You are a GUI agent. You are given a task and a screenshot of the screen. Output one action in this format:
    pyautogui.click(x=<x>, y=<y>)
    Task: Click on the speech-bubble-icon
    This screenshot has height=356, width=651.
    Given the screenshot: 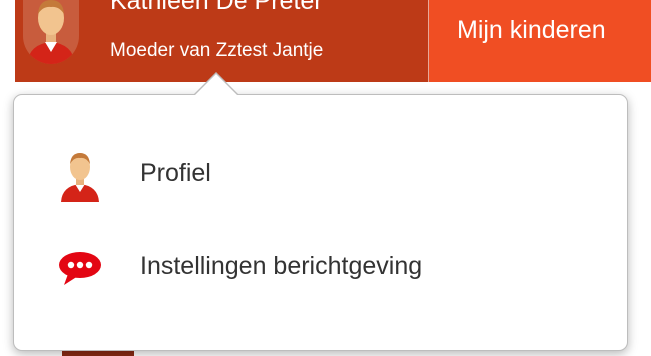 What is the action you would take?
    pyautogui.click(x=80, y=271)
    